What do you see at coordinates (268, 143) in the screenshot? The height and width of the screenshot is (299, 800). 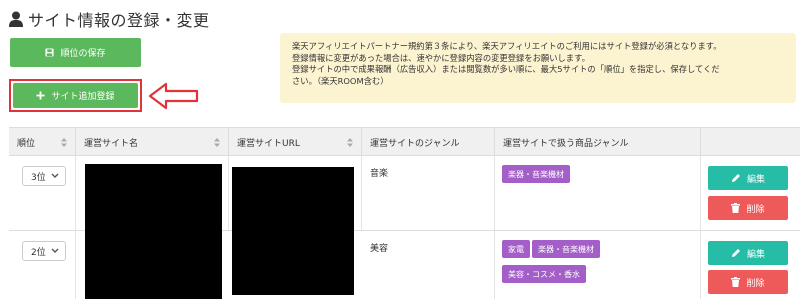 I see `column-header-label: 運営サイトURL` at bounding box center [268, 143].